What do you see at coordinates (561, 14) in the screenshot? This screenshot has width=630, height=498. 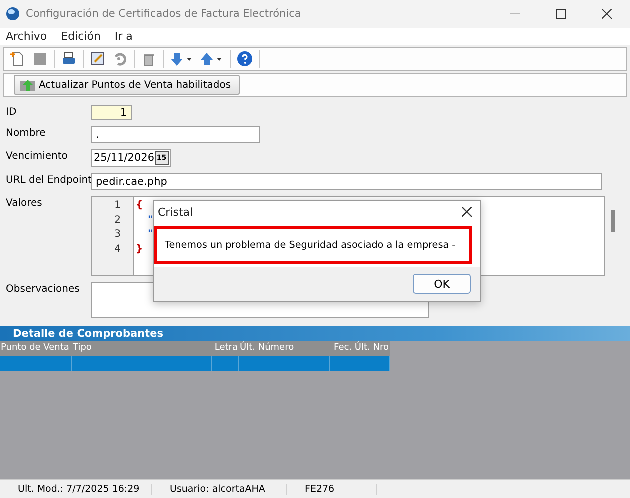 I see `maximize-icon` at bounding box center [561, 14].